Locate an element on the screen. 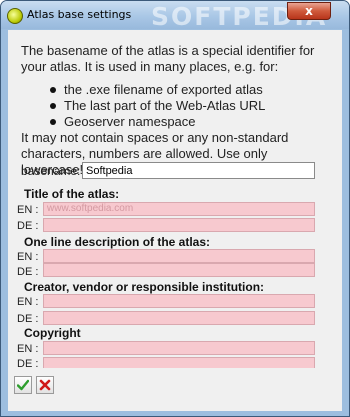 The height and width of the screenshot is (417, 350). app-icon is located at coordinates (15, 16).